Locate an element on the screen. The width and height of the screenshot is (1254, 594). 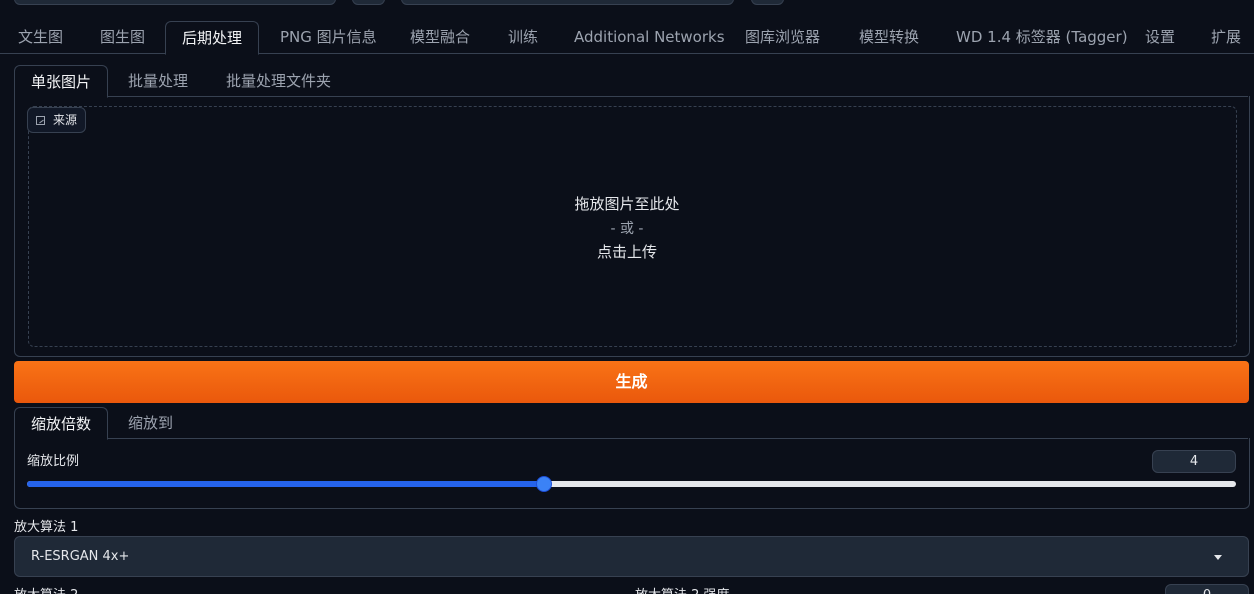
slider-fill is located at coordinates (286, 484).